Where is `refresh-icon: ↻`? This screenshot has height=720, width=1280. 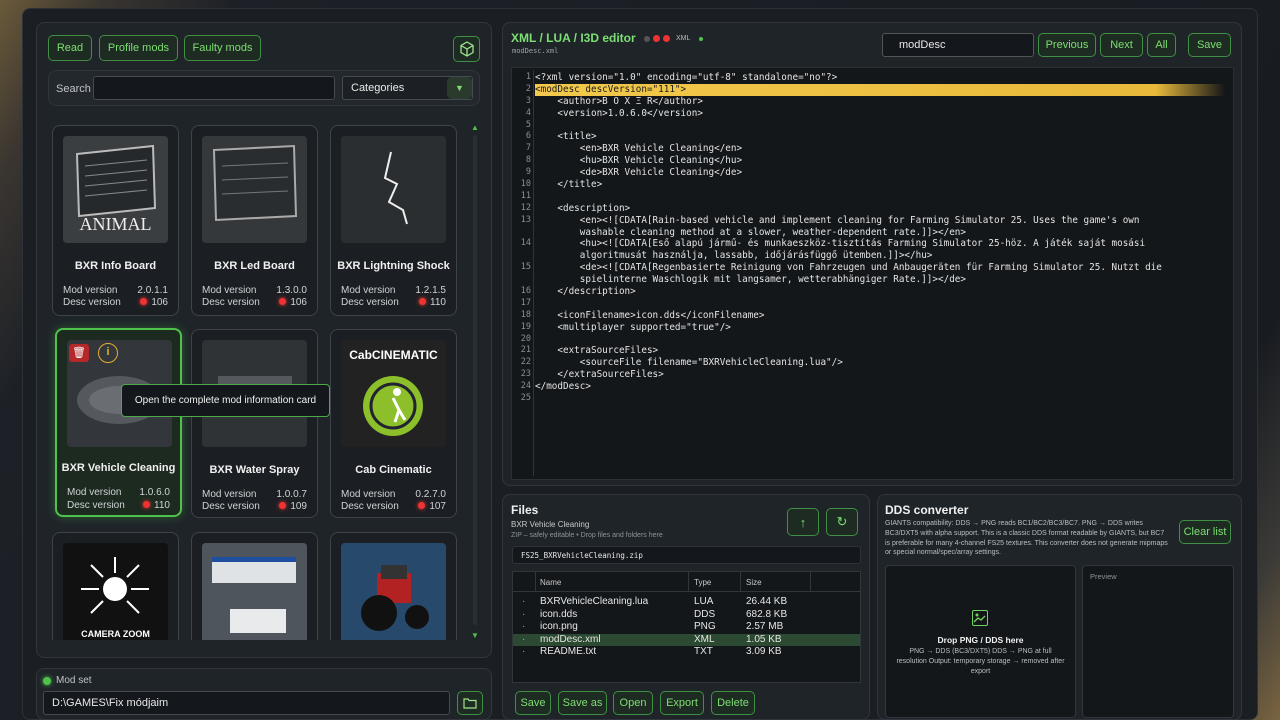 refresh-icon: ↻ is located at coordinates (842, 522).